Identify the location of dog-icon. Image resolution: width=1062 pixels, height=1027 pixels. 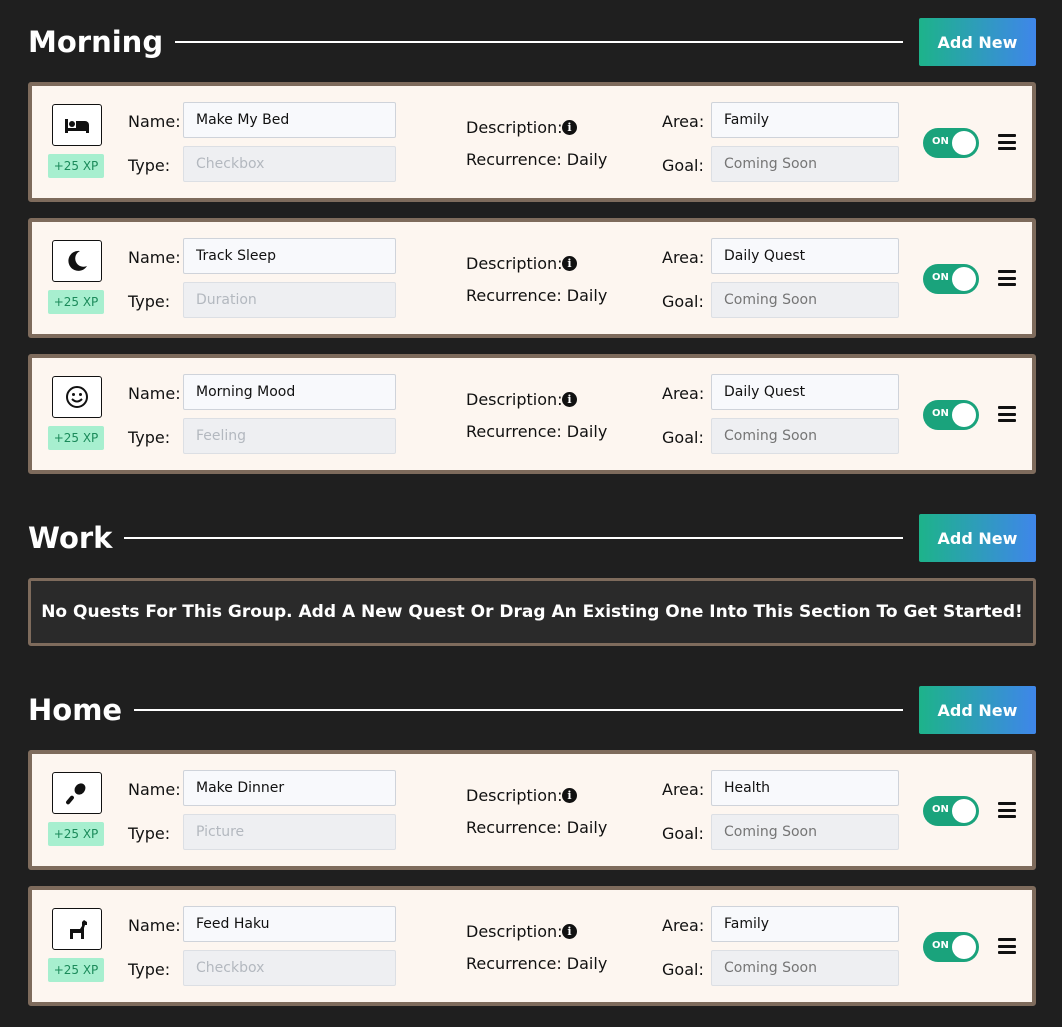
(77, 929).